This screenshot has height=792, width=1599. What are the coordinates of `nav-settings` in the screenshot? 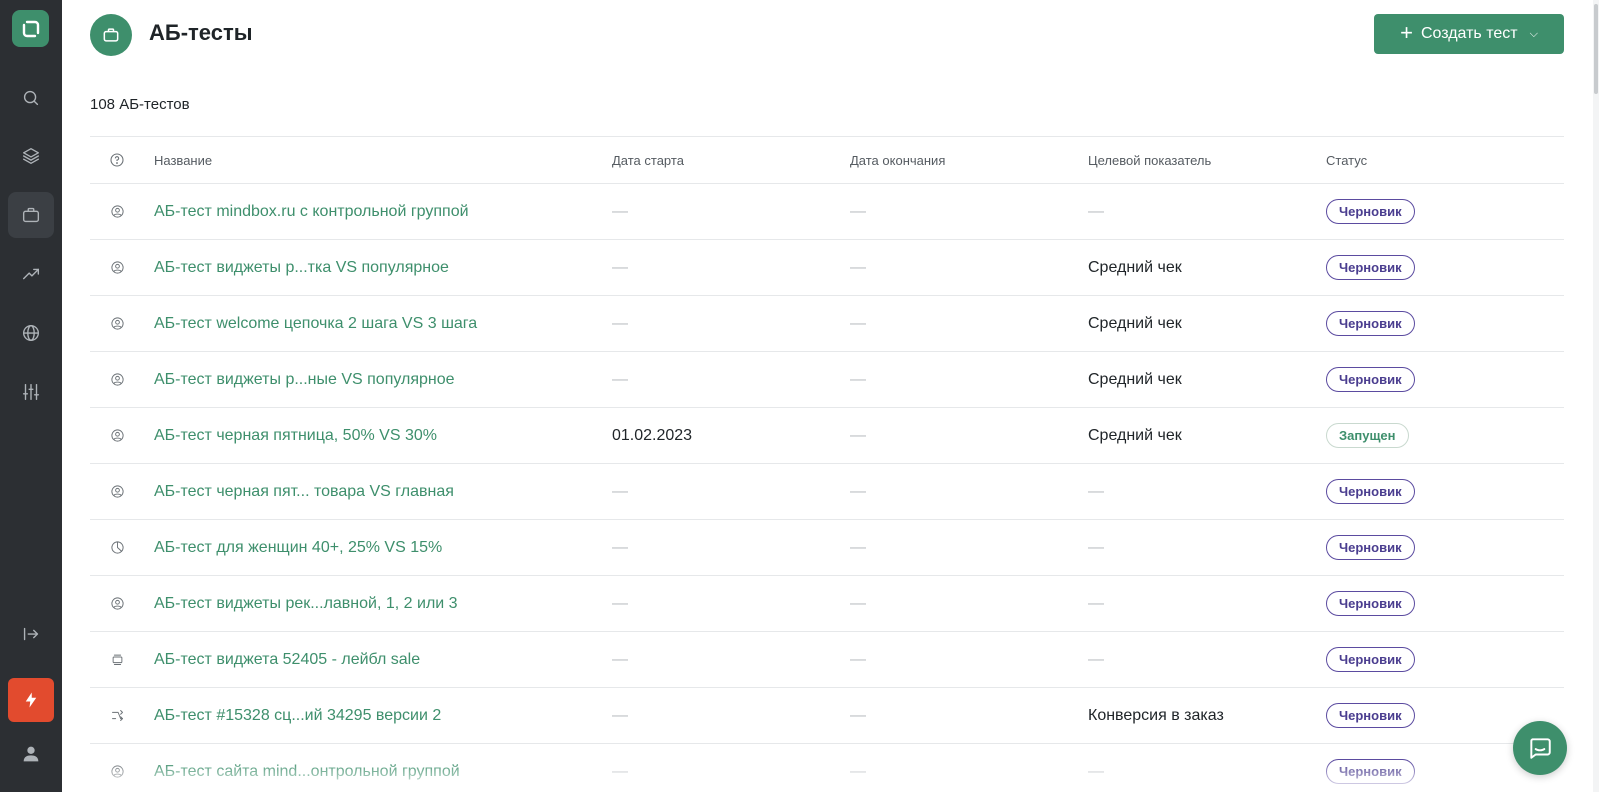 It's located at (31, 392).